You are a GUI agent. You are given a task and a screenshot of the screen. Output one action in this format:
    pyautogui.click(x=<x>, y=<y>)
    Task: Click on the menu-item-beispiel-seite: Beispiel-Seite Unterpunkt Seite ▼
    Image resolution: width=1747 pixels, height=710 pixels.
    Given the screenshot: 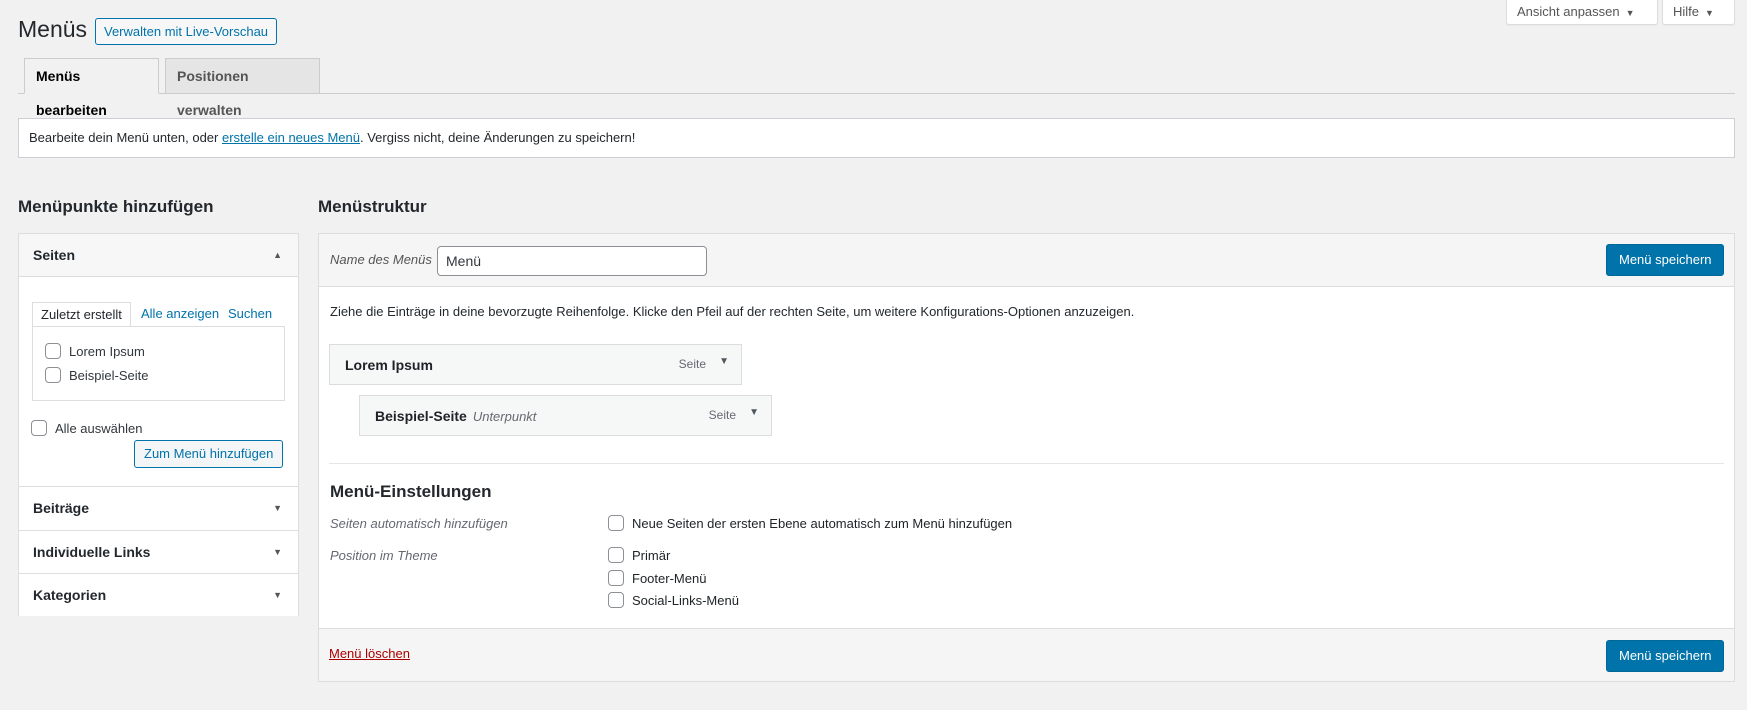 What is the action you would take?
    pyautogui.click(x=565, y=415)
    